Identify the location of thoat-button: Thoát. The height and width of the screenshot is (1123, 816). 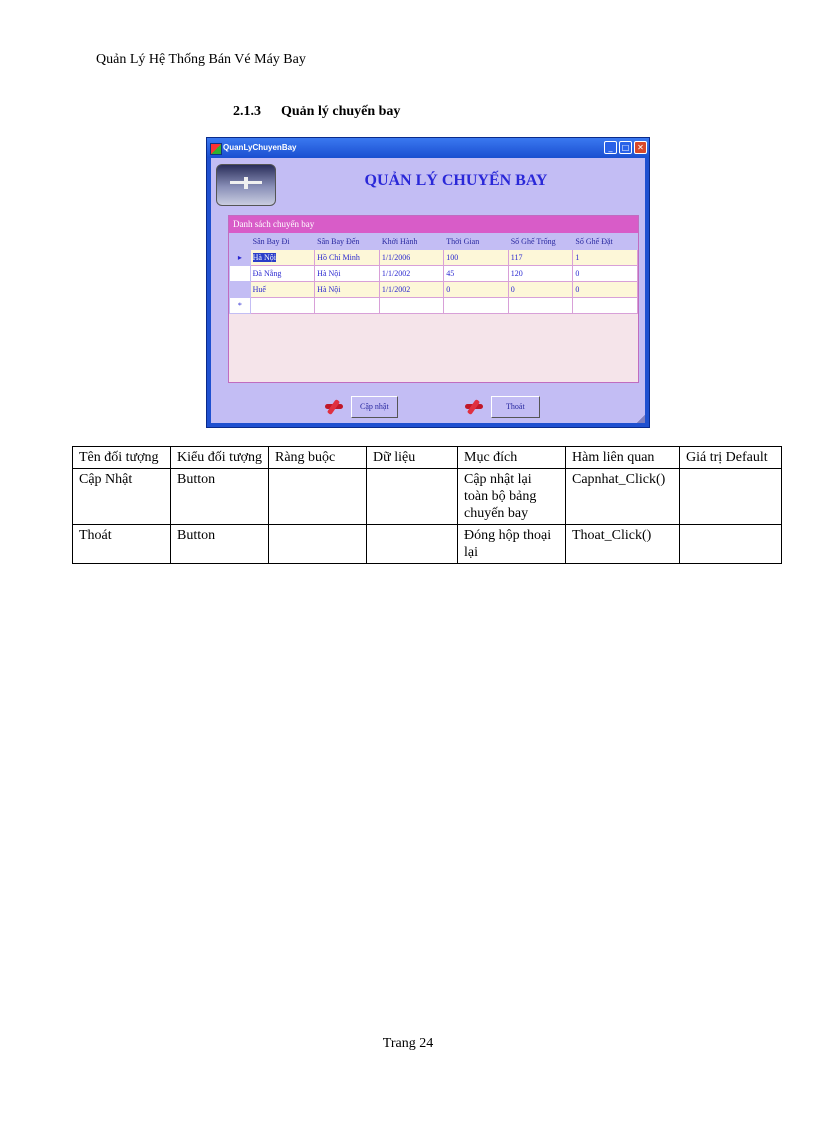
(501, 407).